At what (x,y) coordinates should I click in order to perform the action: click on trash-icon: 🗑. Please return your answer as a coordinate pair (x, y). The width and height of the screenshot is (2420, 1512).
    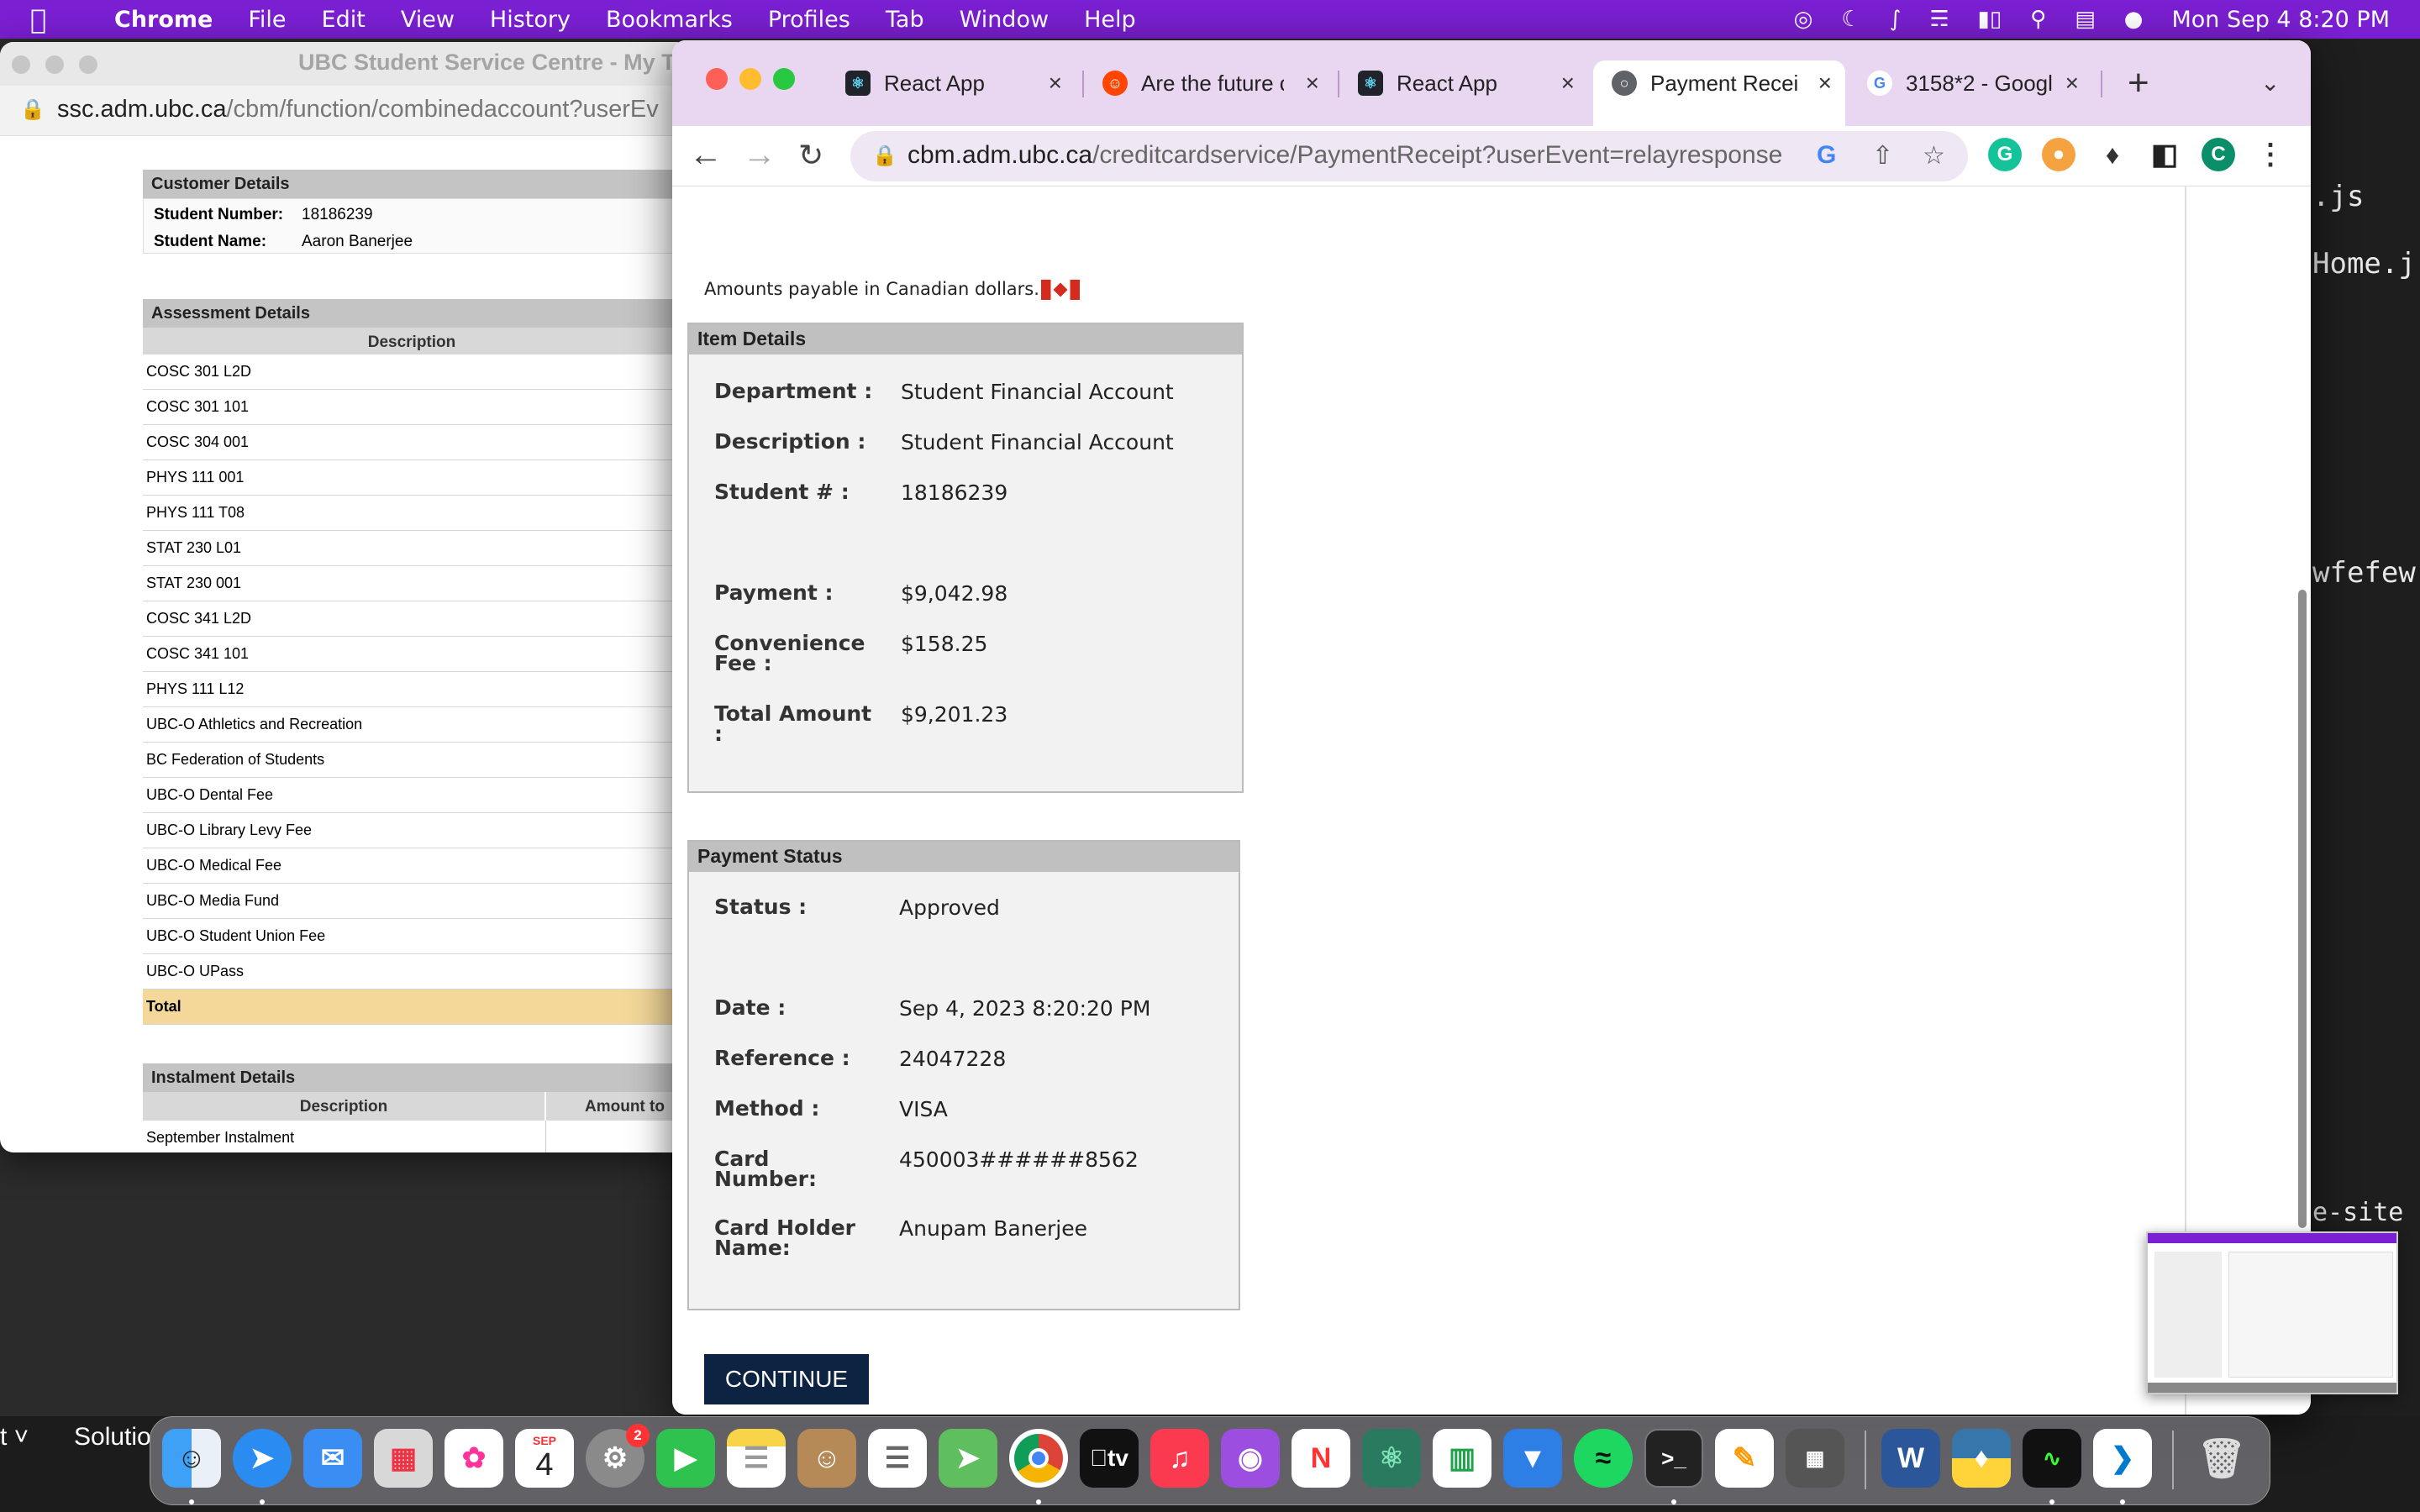
    Looking at the image, I should click on (2221, 1458).